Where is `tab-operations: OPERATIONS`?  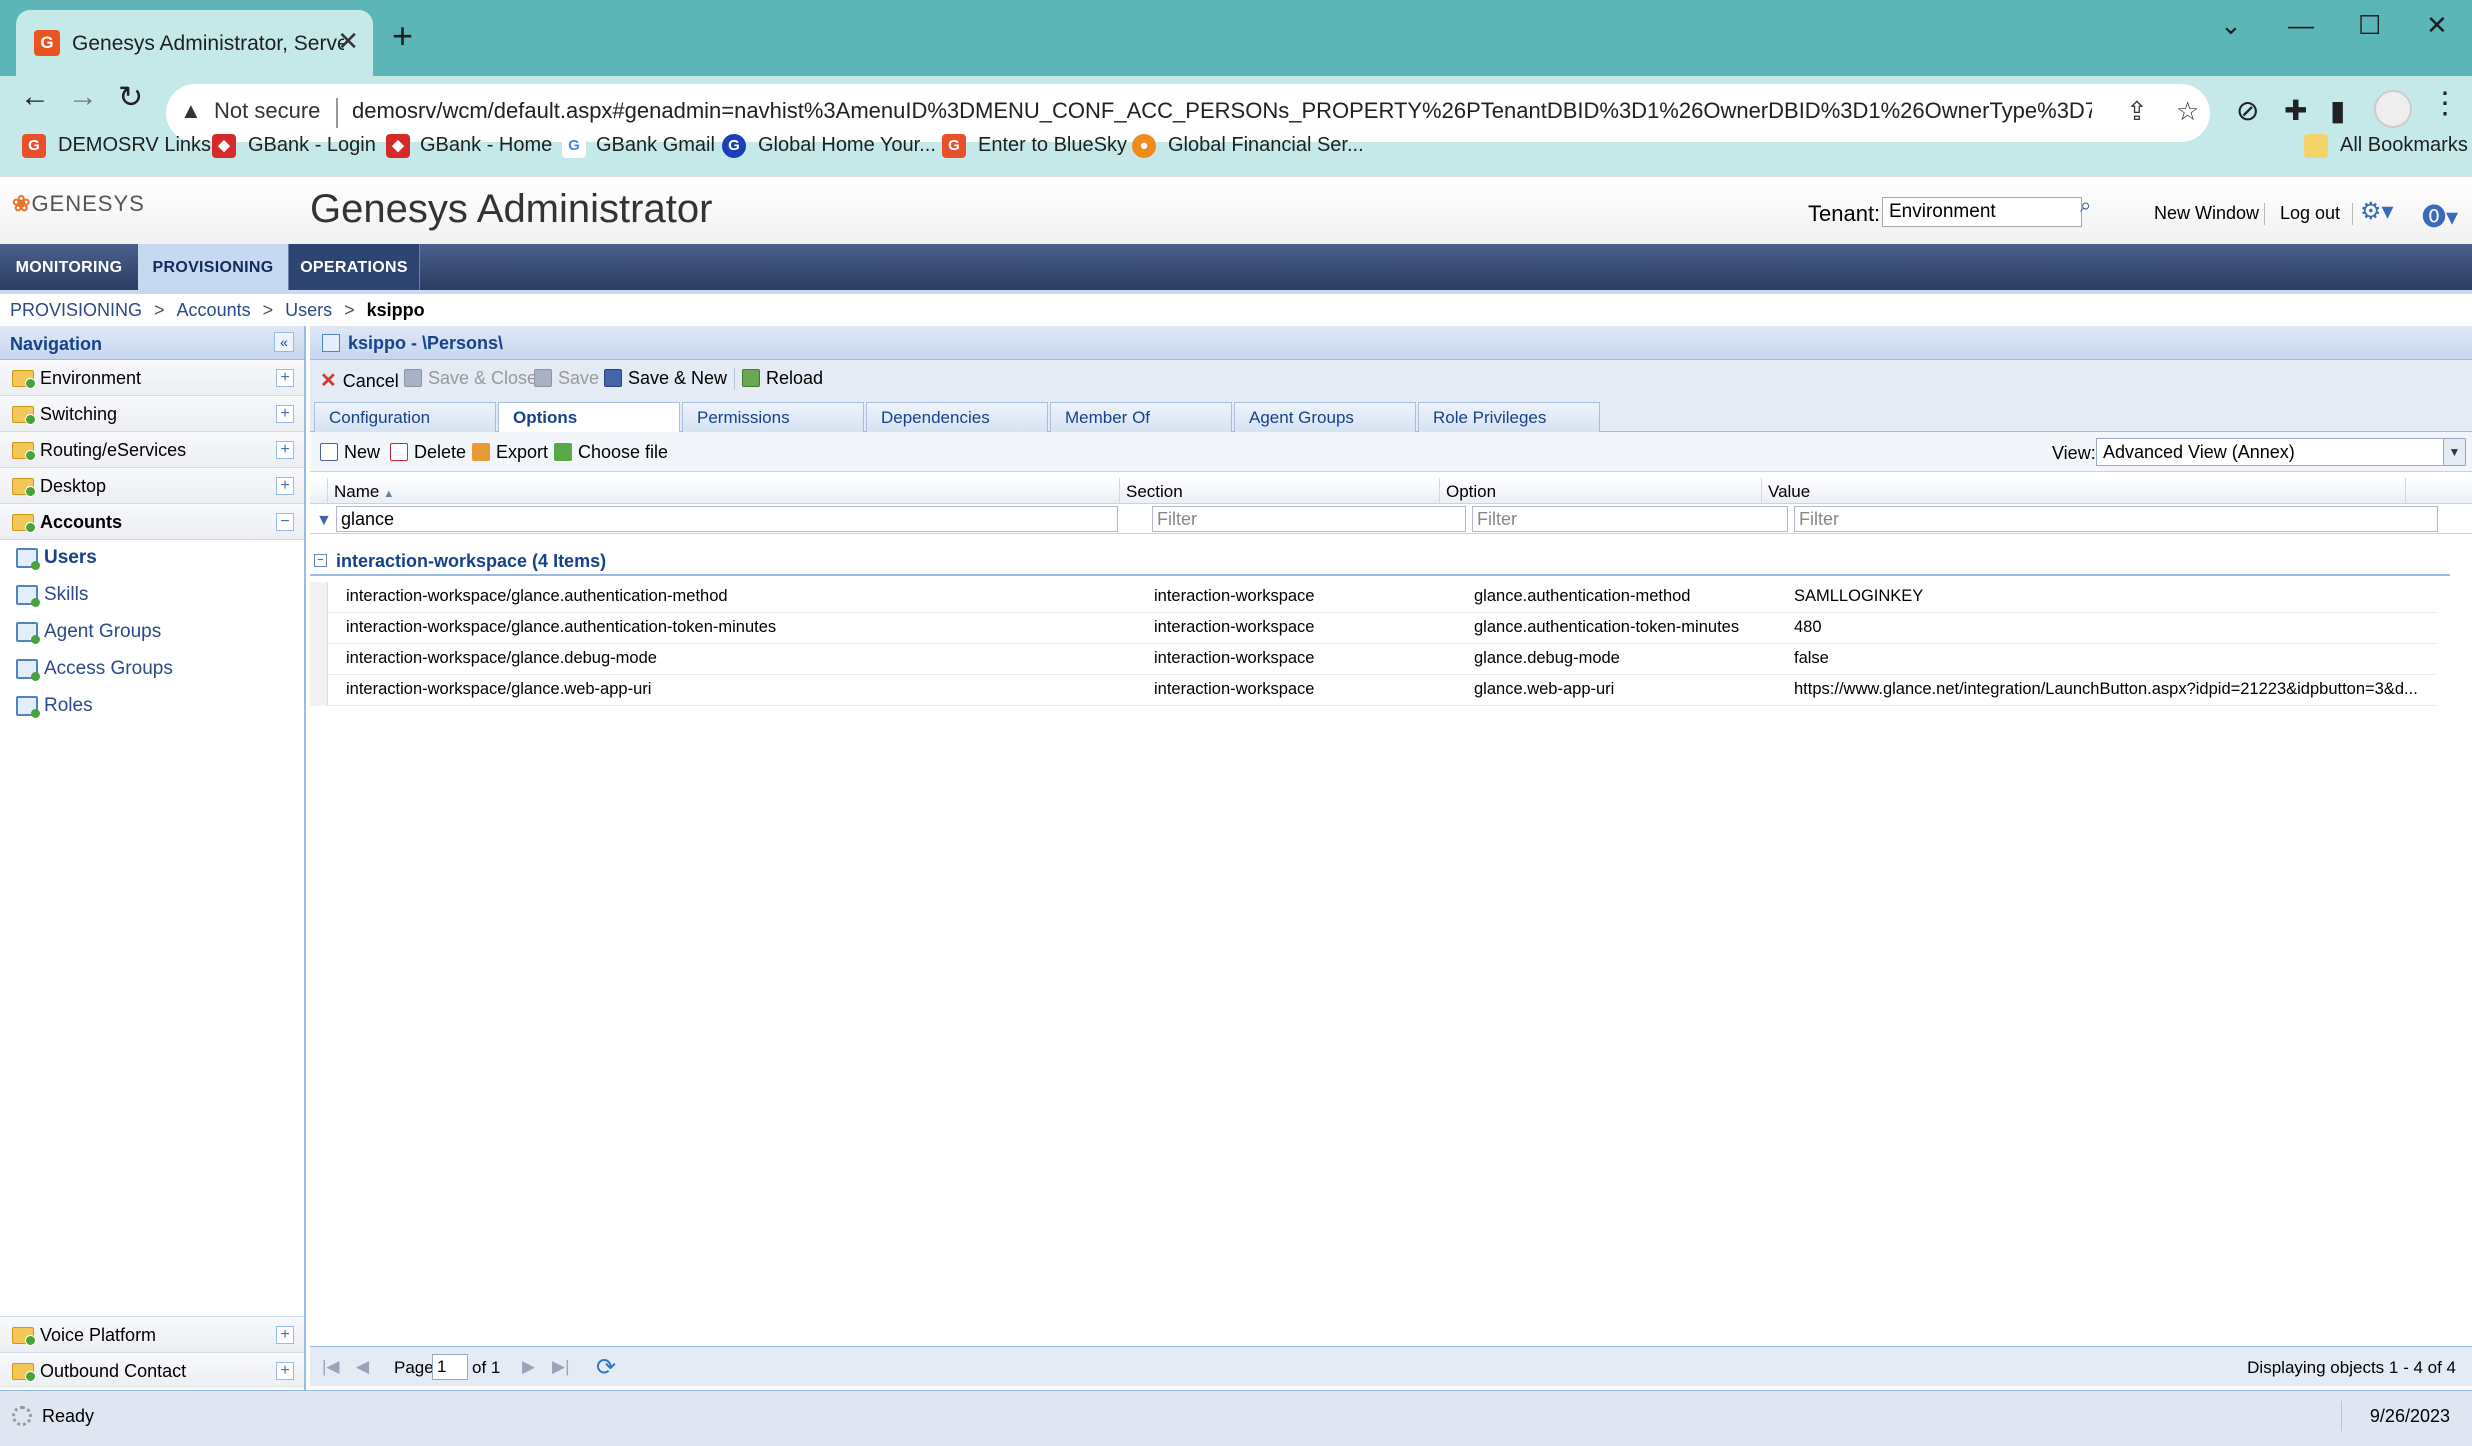
tab-operations: OPERATIONS is located at coordinates (354, 267).